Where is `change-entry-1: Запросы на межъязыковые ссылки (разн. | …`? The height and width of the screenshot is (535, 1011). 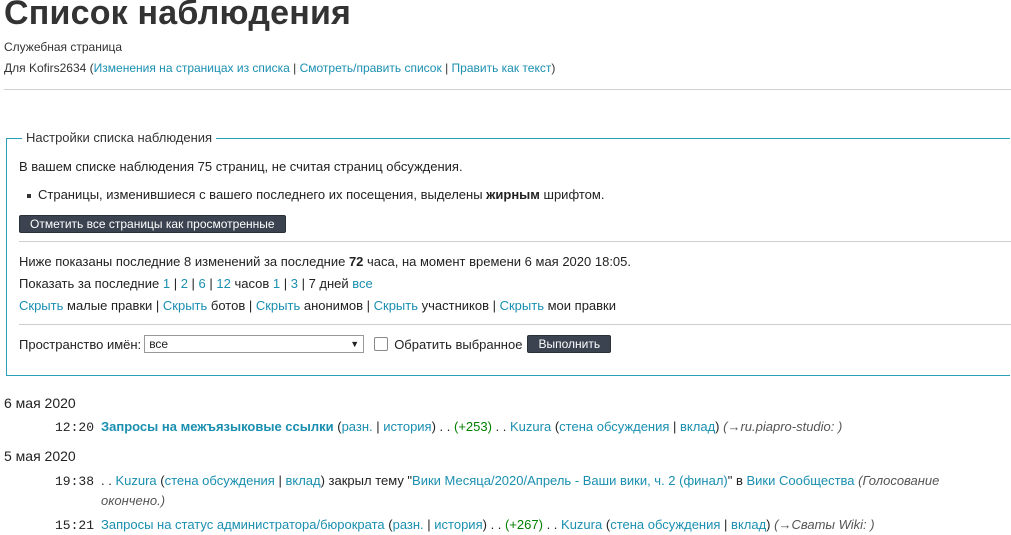
change-entry-1: Запросы на межъязыковые ссылки (разн. | … is located at coordinates (472, 426).